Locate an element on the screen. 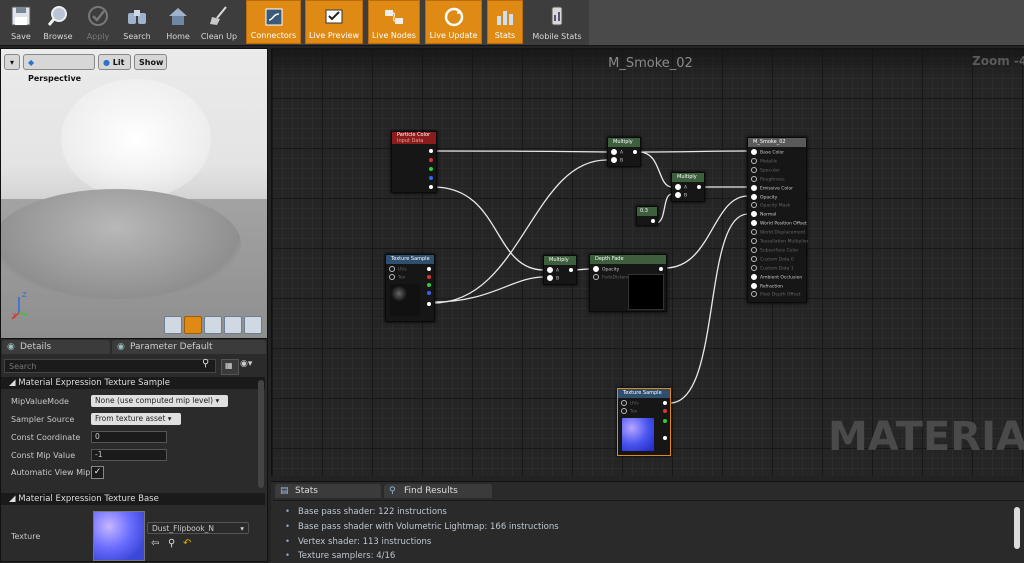  clean-up-button: Clean Up is located at coordinates (219, 22).